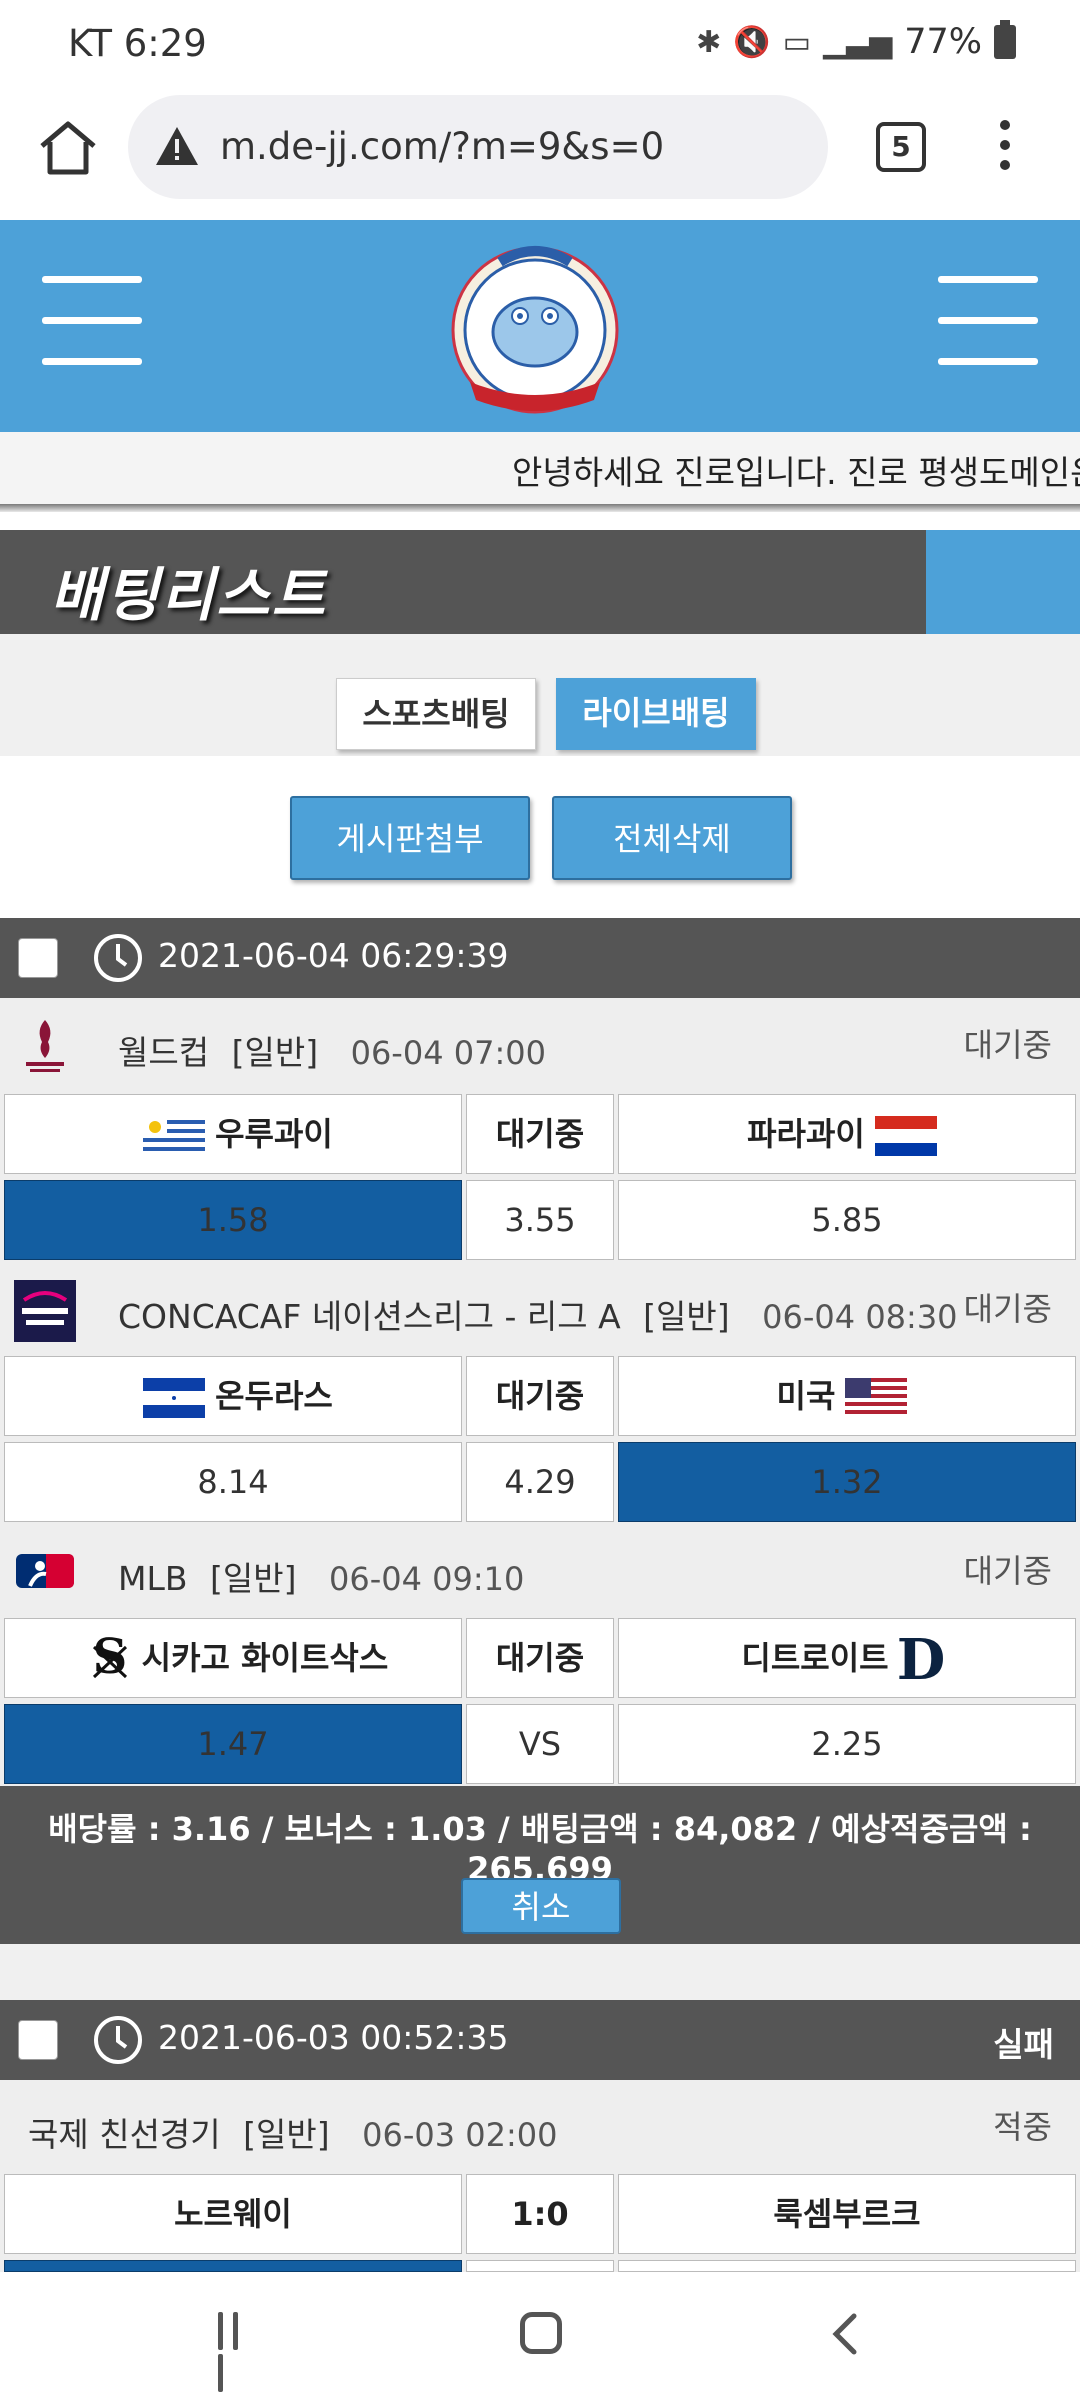  I want to click on nations-league-logo-icon, so click(45, 1311).